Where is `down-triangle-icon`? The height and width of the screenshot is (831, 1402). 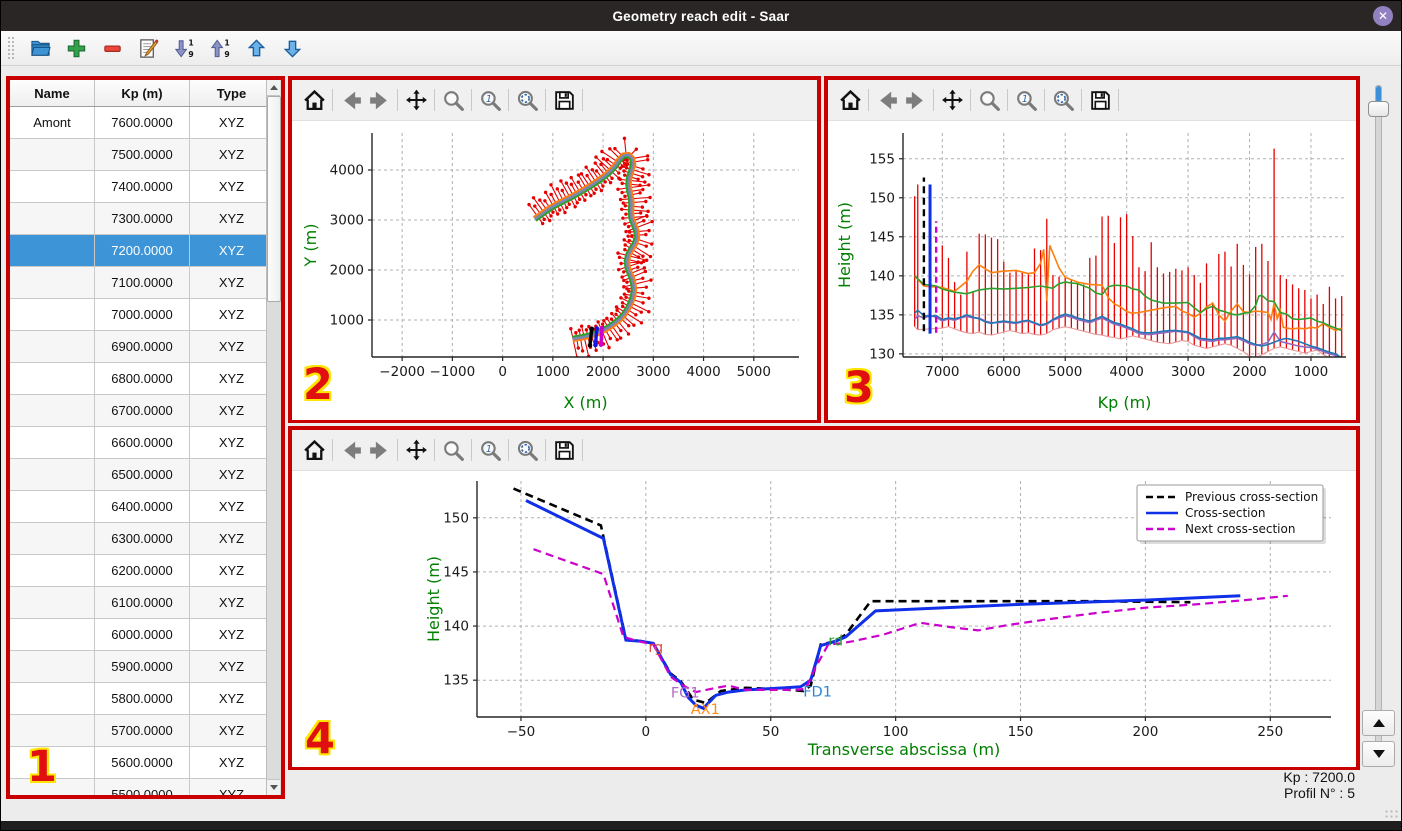
down-triangle-icon is located at coordinates (1378, 754).